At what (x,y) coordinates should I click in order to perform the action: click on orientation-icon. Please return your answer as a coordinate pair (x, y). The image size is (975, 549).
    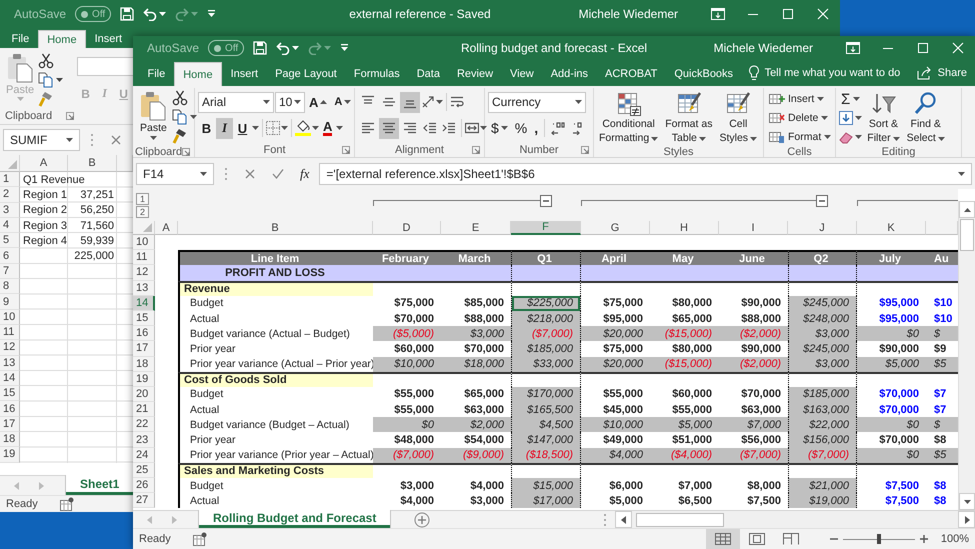
    Looking at the image, I should click on (428, 102).